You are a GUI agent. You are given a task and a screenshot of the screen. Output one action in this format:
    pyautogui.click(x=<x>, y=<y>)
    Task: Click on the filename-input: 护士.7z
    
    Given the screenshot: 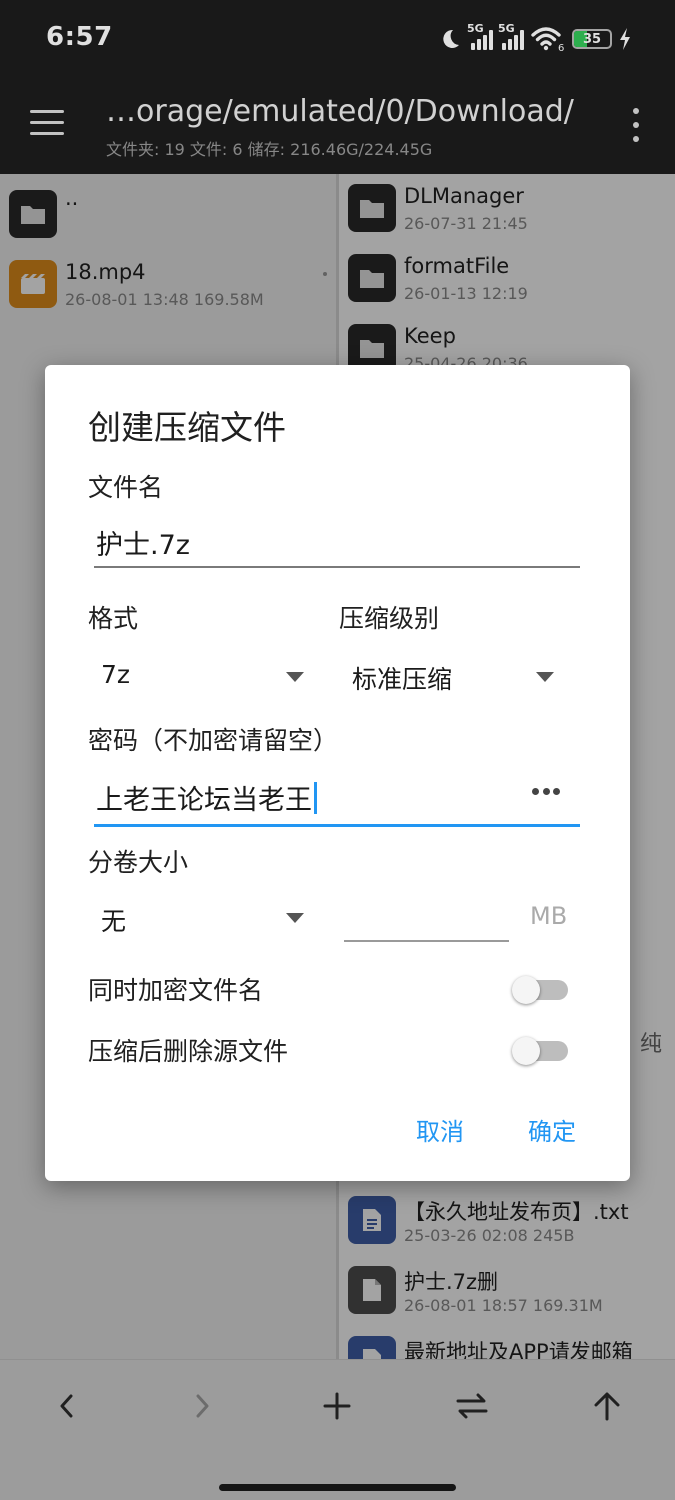 What is the action you would take?
    pyautogui.click(x=143, y=542)
    